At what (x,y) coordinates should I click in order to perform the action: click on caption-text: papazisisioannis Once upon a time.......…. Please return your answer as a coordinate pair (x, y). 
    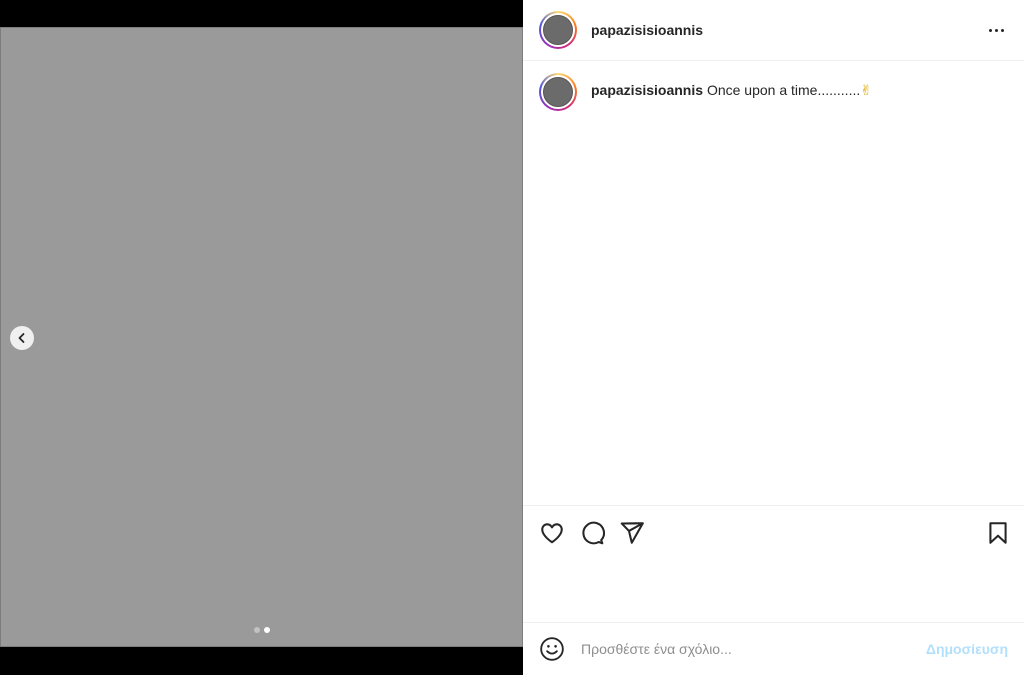
    Looking at the image, I should click on (731, 90).